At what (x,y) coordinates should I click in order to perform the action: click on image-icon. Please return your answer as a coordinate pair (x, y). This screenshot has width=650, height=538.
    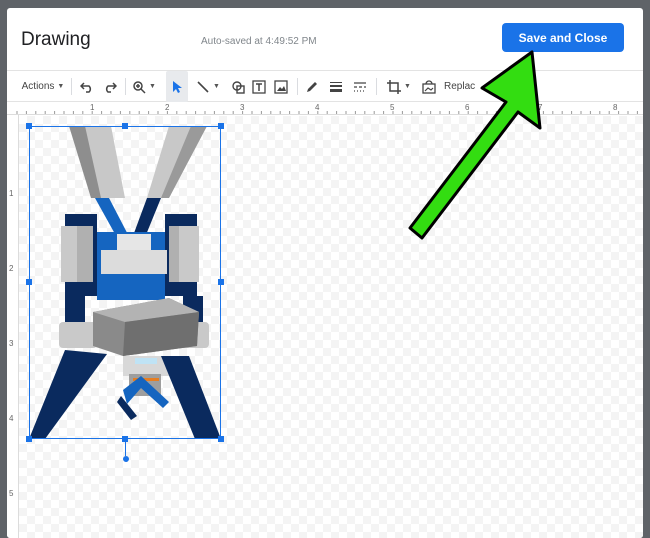
    Looking at the image, I should click on (281, 86).